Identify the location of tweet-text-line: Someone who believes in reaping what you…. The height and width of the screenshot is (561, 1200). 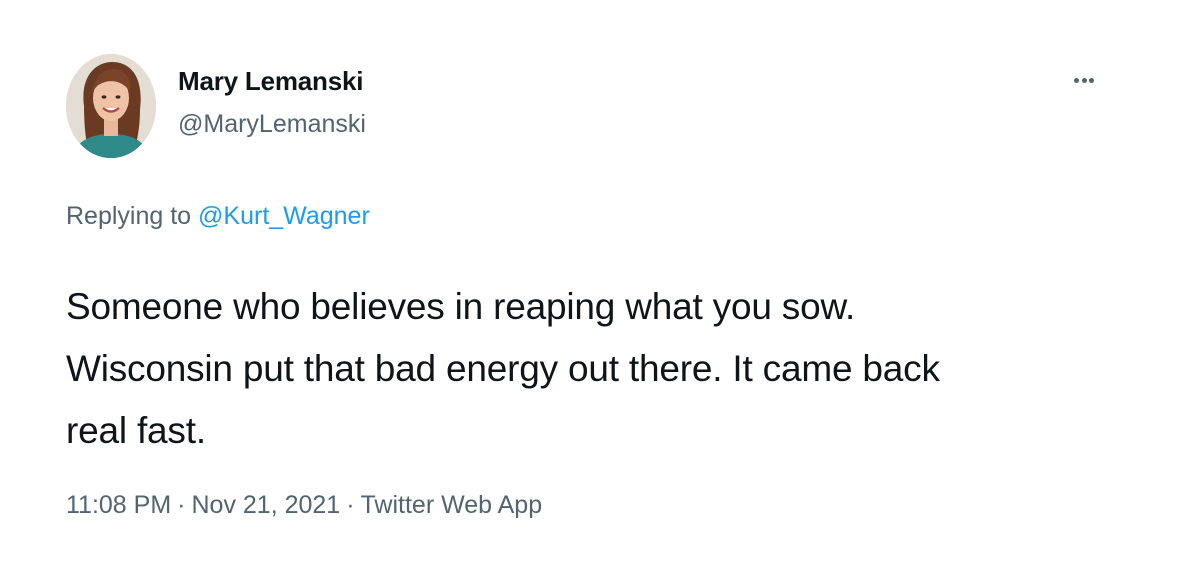
(461, 306).